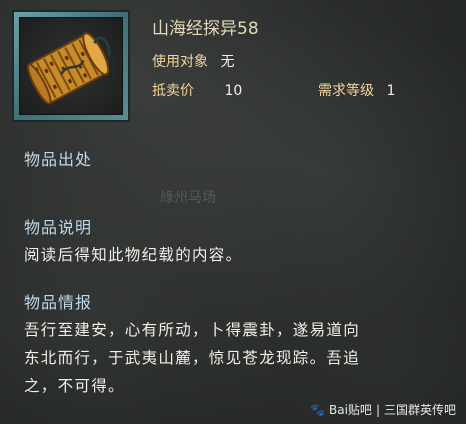 This screenshot has width=466, height=424. What do you see at coordinates (58, 302) in the screenshot?
I see `info-heading: 物品情报` at bounding box center [58, 302].